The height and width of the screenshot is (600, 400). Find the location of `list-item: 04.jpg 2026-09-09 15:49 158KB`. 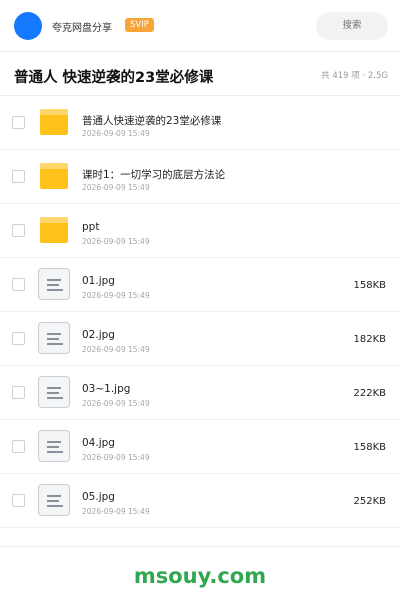

list-item: 04.jpg 2026-09-09 15:49 158KB is located at coordinates (200, 447).